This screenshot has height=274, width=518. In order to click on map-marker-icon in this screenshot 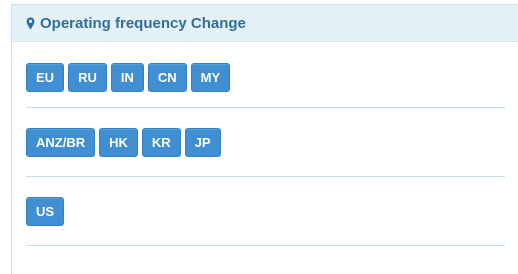, I will do `click(30, 23)`.